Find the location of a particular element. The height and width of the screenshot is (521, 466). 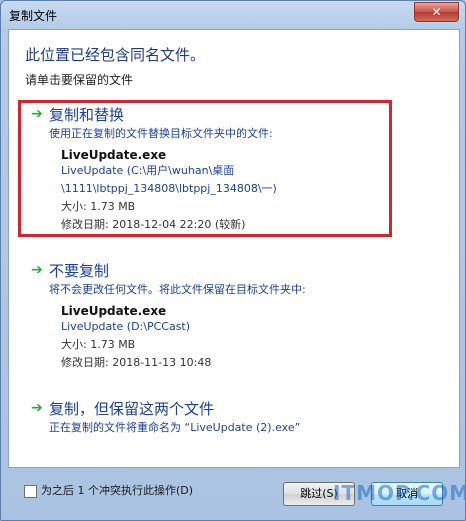

file-modified-date: 修改日期: 2018-12-04 22:20 (较新) is located at coordinates (153, 224).